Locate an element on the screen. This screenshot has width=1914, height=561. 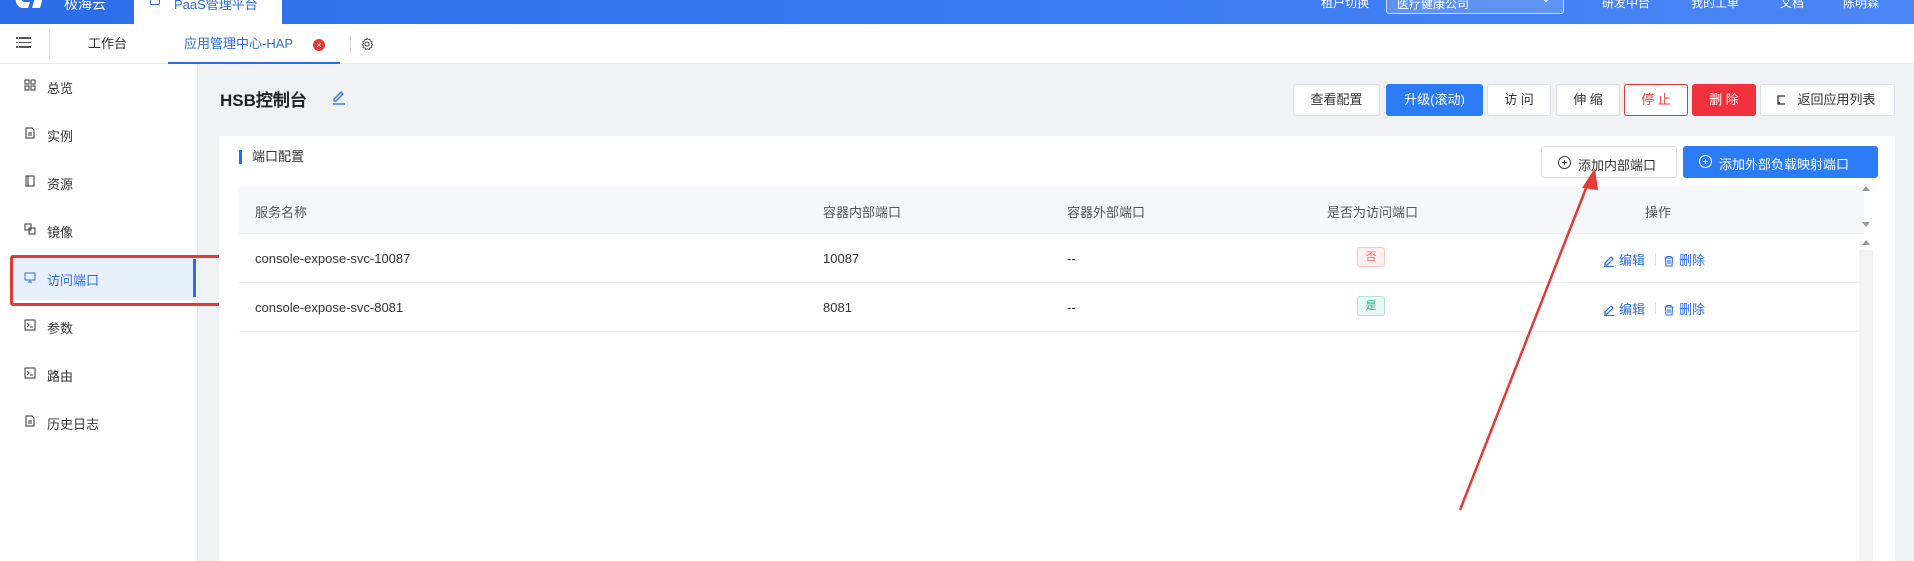
sidebar-item-resources: 资源 is located at coordinates (103, 182).